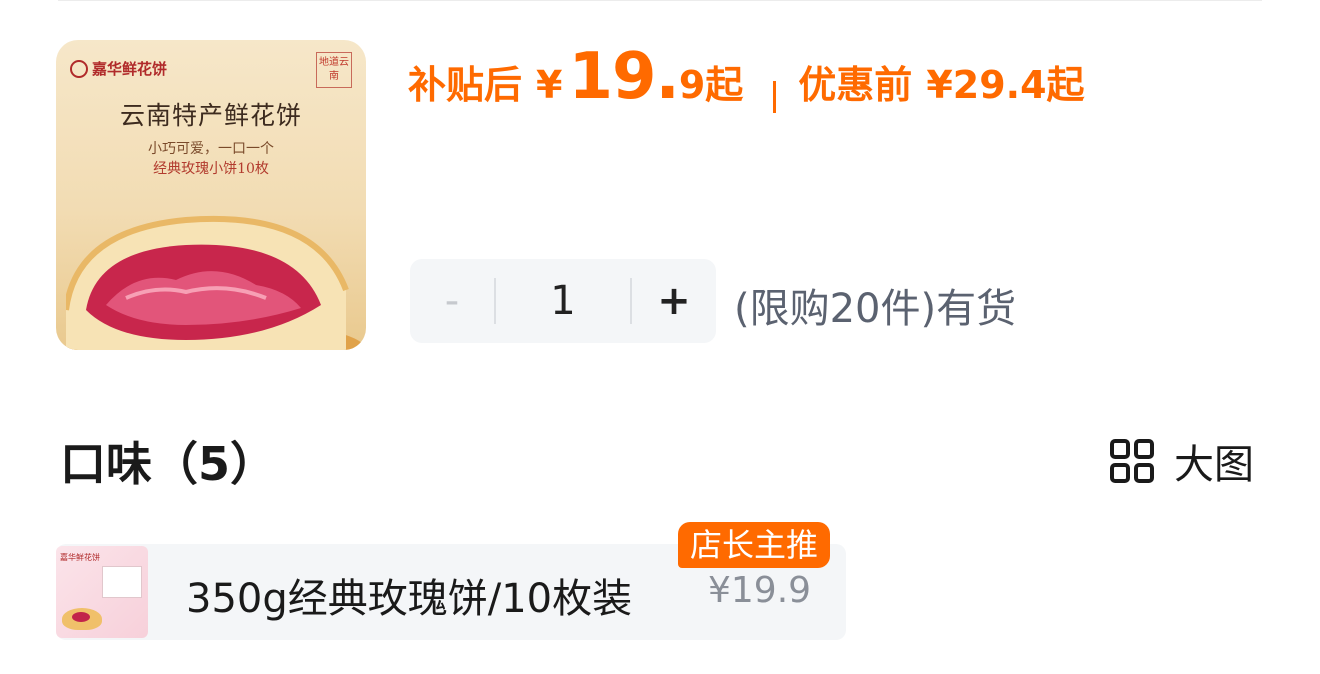  Describe the element at coordinates (623, 77) in the screenshot. I see `subsidy-price-major: 19.` at that location.